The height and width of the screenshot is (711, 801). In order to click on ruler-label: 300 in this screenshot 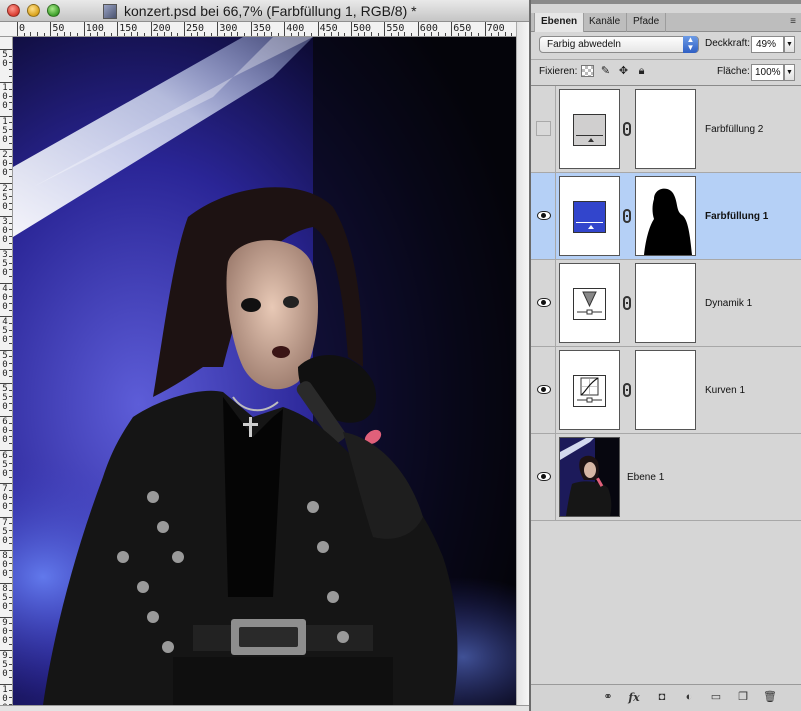, I will do `click(228, 28)`.